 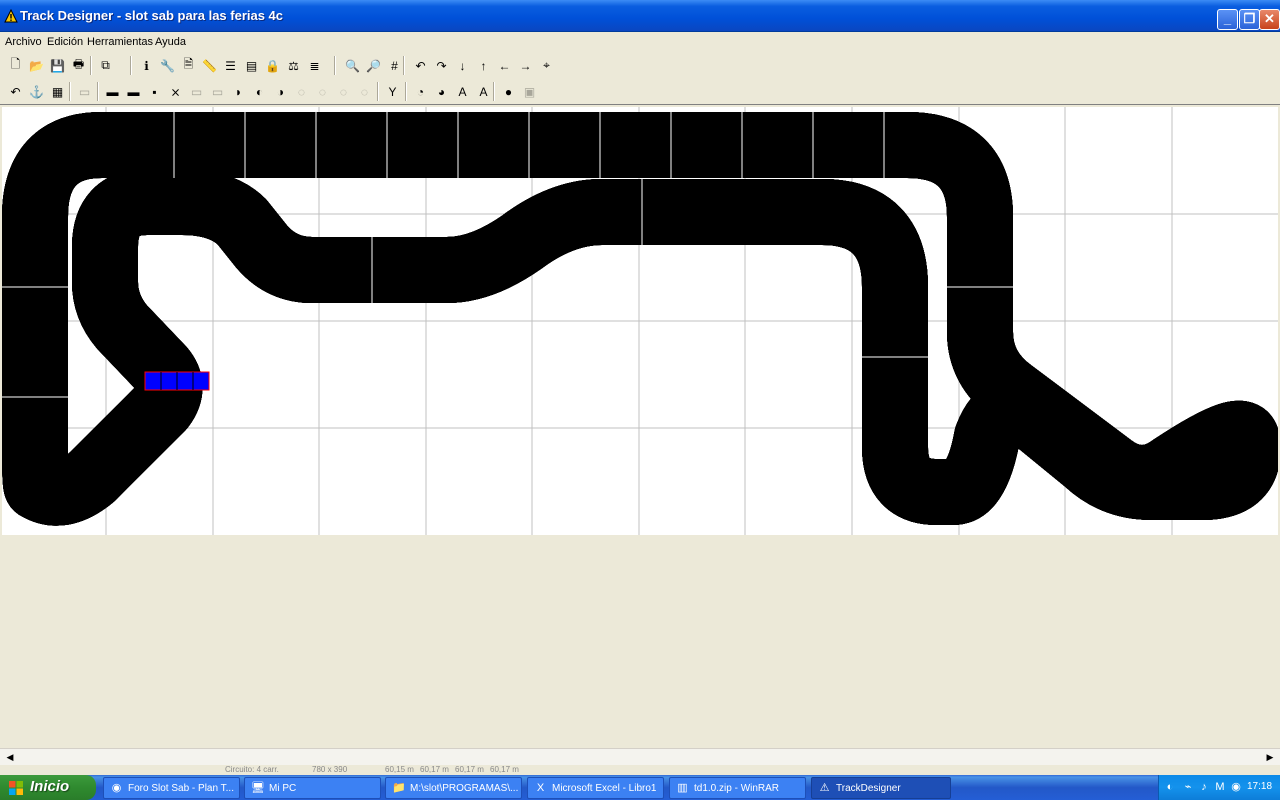 What do you see at coordinates (1170, 787) in the screenshot?
I see `bluetooth-icon: ◐` at bounding box center [1170, 787].